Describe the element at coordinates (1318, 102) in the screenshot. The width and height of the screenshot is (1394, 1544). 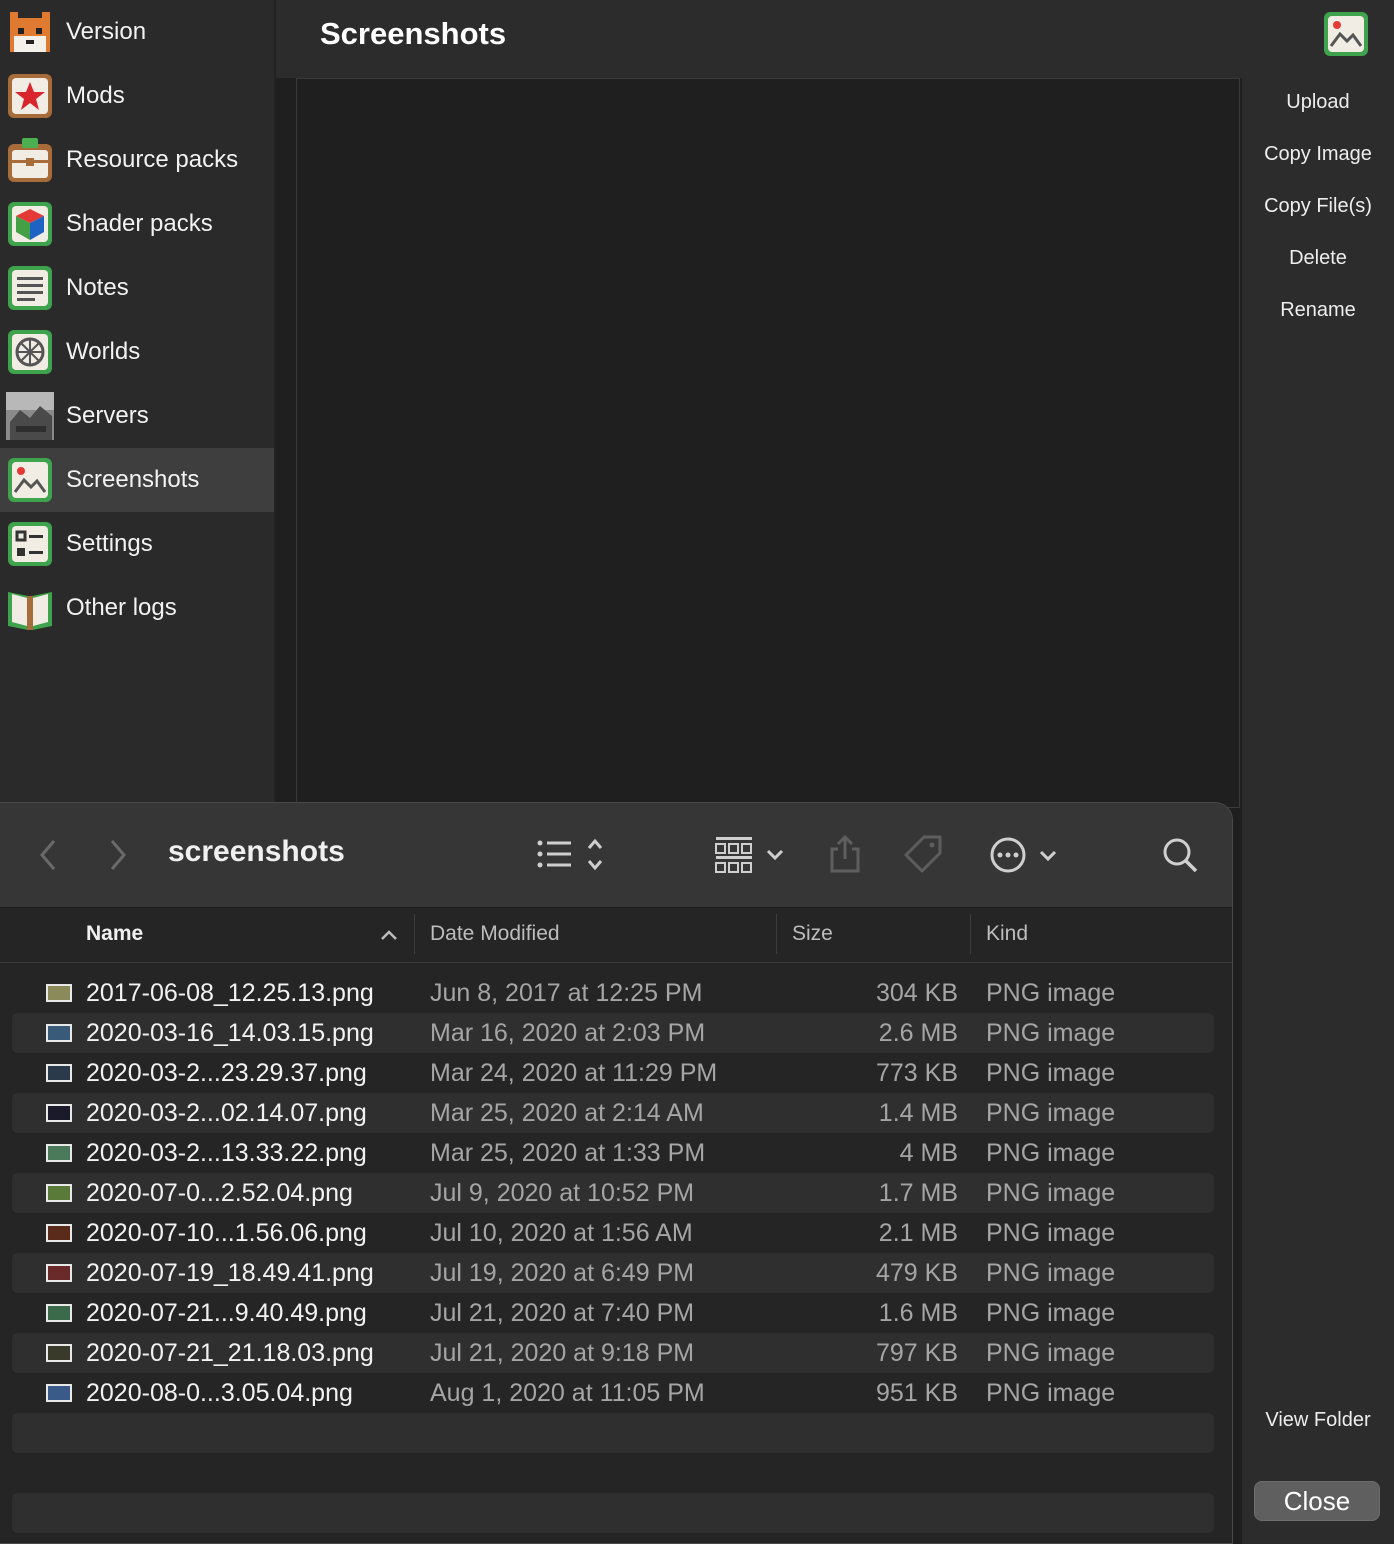
I see `upload-button: Upload` at that location.